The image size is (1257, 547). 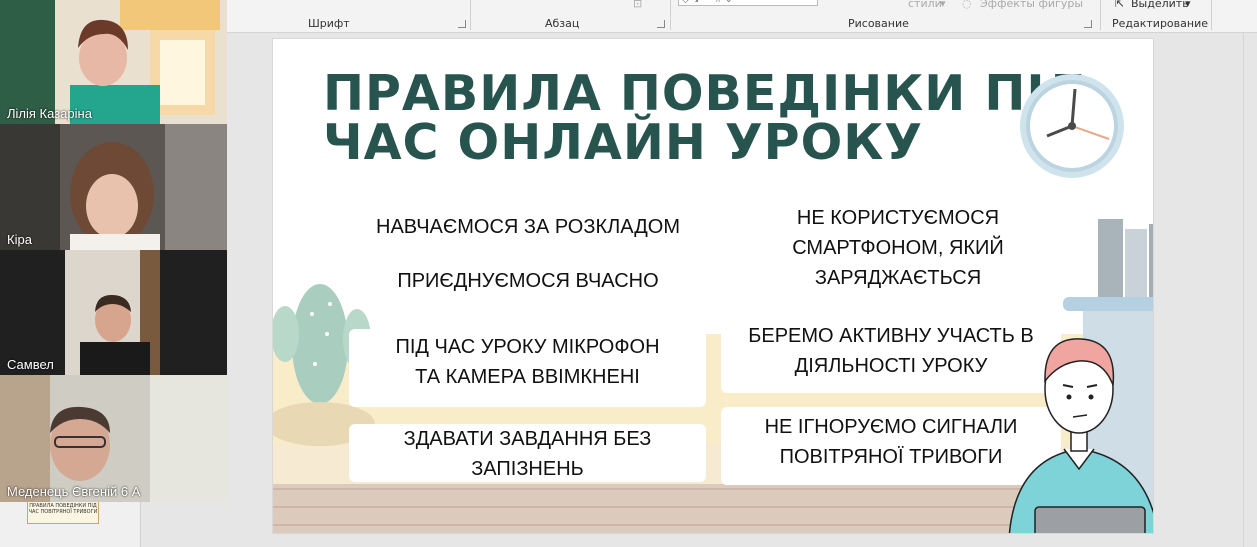 What do you see at coordinates (623, 142) in the screenshot?
I see `slide-title-line: ЧАС ОНЛАЙН УРОКУ` at bounding box center [623, 142].